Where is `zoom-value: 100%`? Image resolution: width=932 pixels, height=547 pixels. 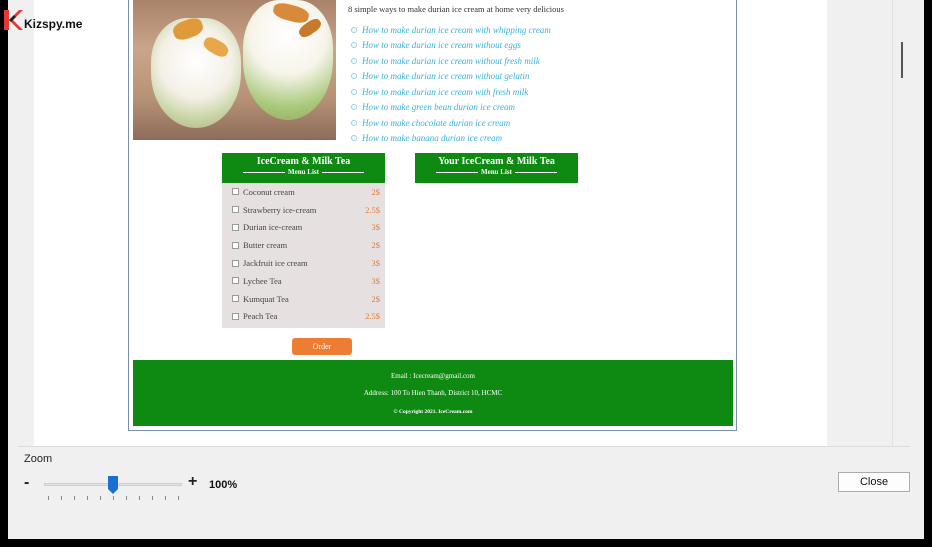 zoom-value: 100% is located at coordinates (223, 485).